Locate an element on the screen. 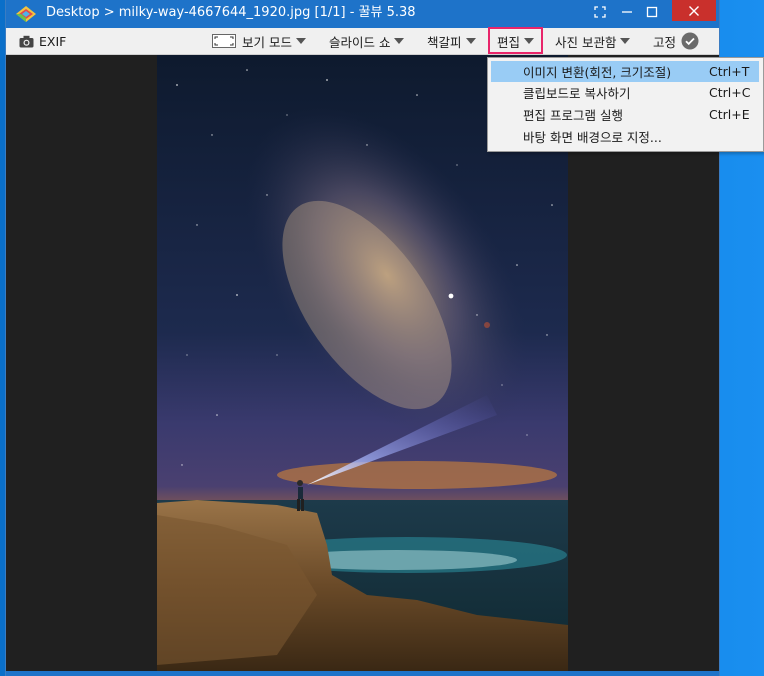 The image size is (764, 676). camera-icon is located at coordinates (26, 41).